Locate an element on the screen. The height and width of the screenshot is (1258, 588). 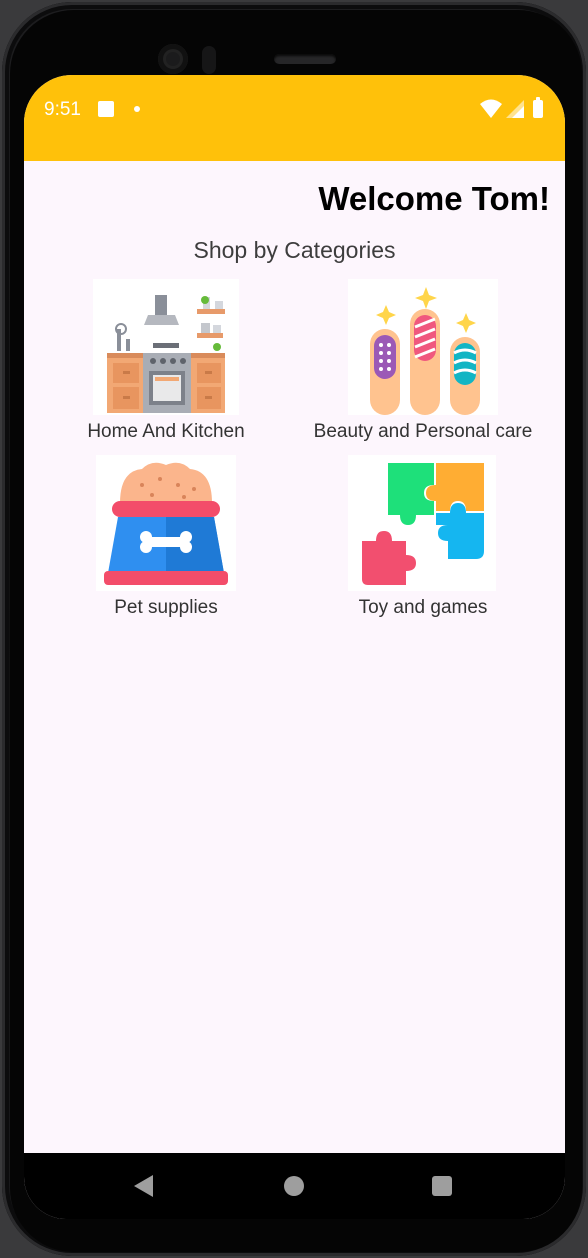
status-bar: 9:51 is located at coordinates (294, 118).